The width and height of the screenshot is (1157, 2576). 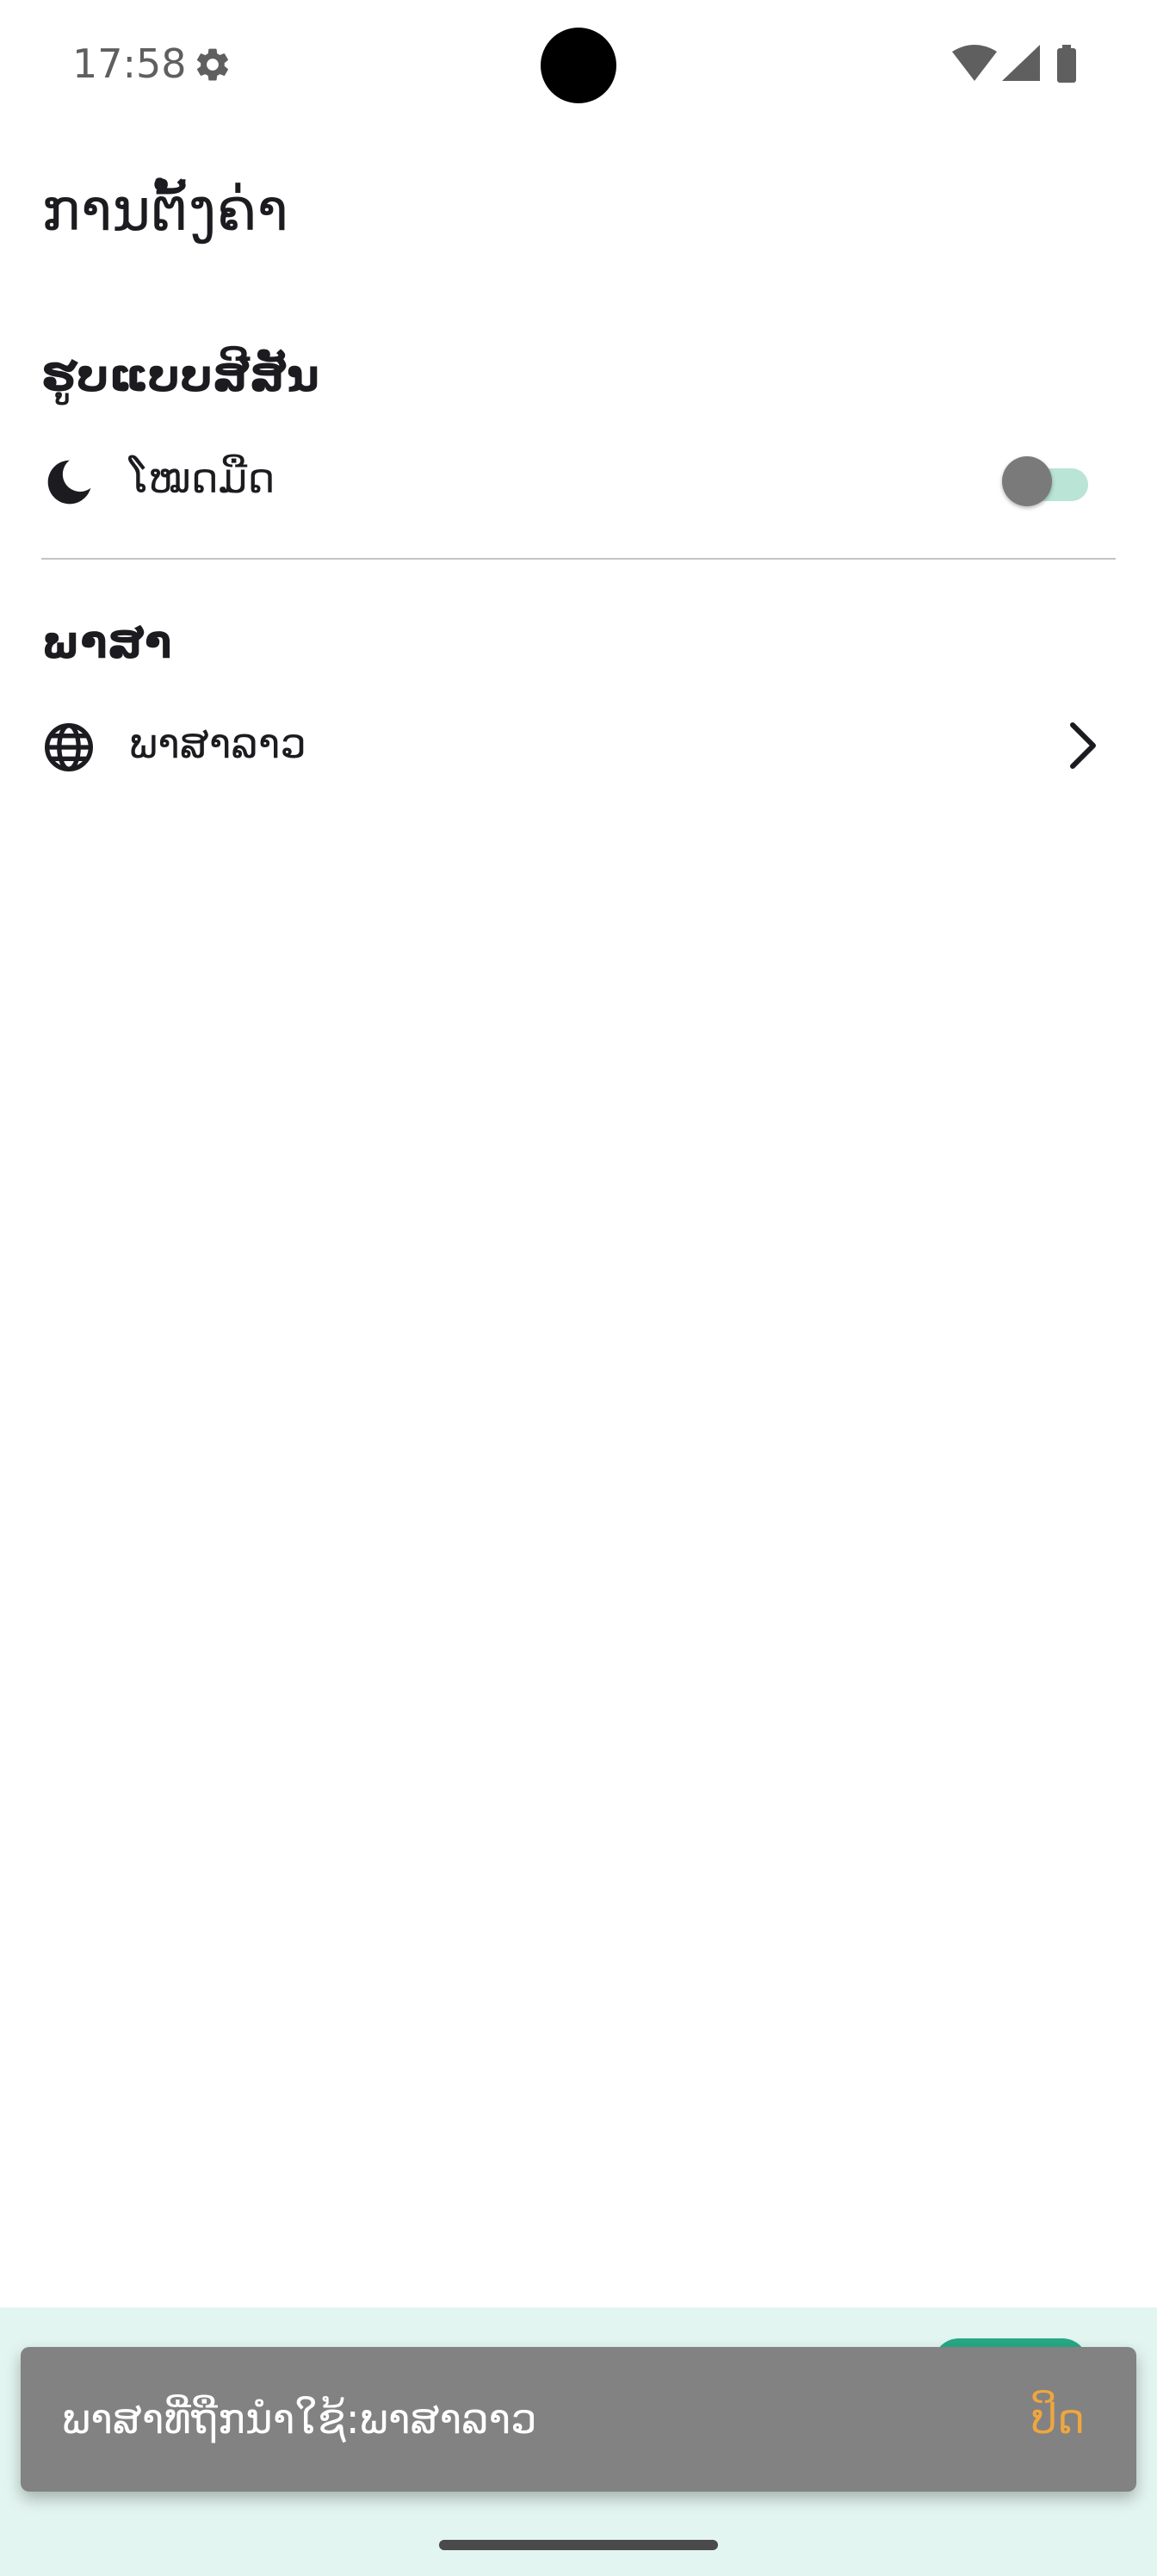 What do you see at coordinates (180, 376) in the screenshot?
I see `theme-section-title: ຮູບແບບສີສັນ` at bounding box center [180, 376].